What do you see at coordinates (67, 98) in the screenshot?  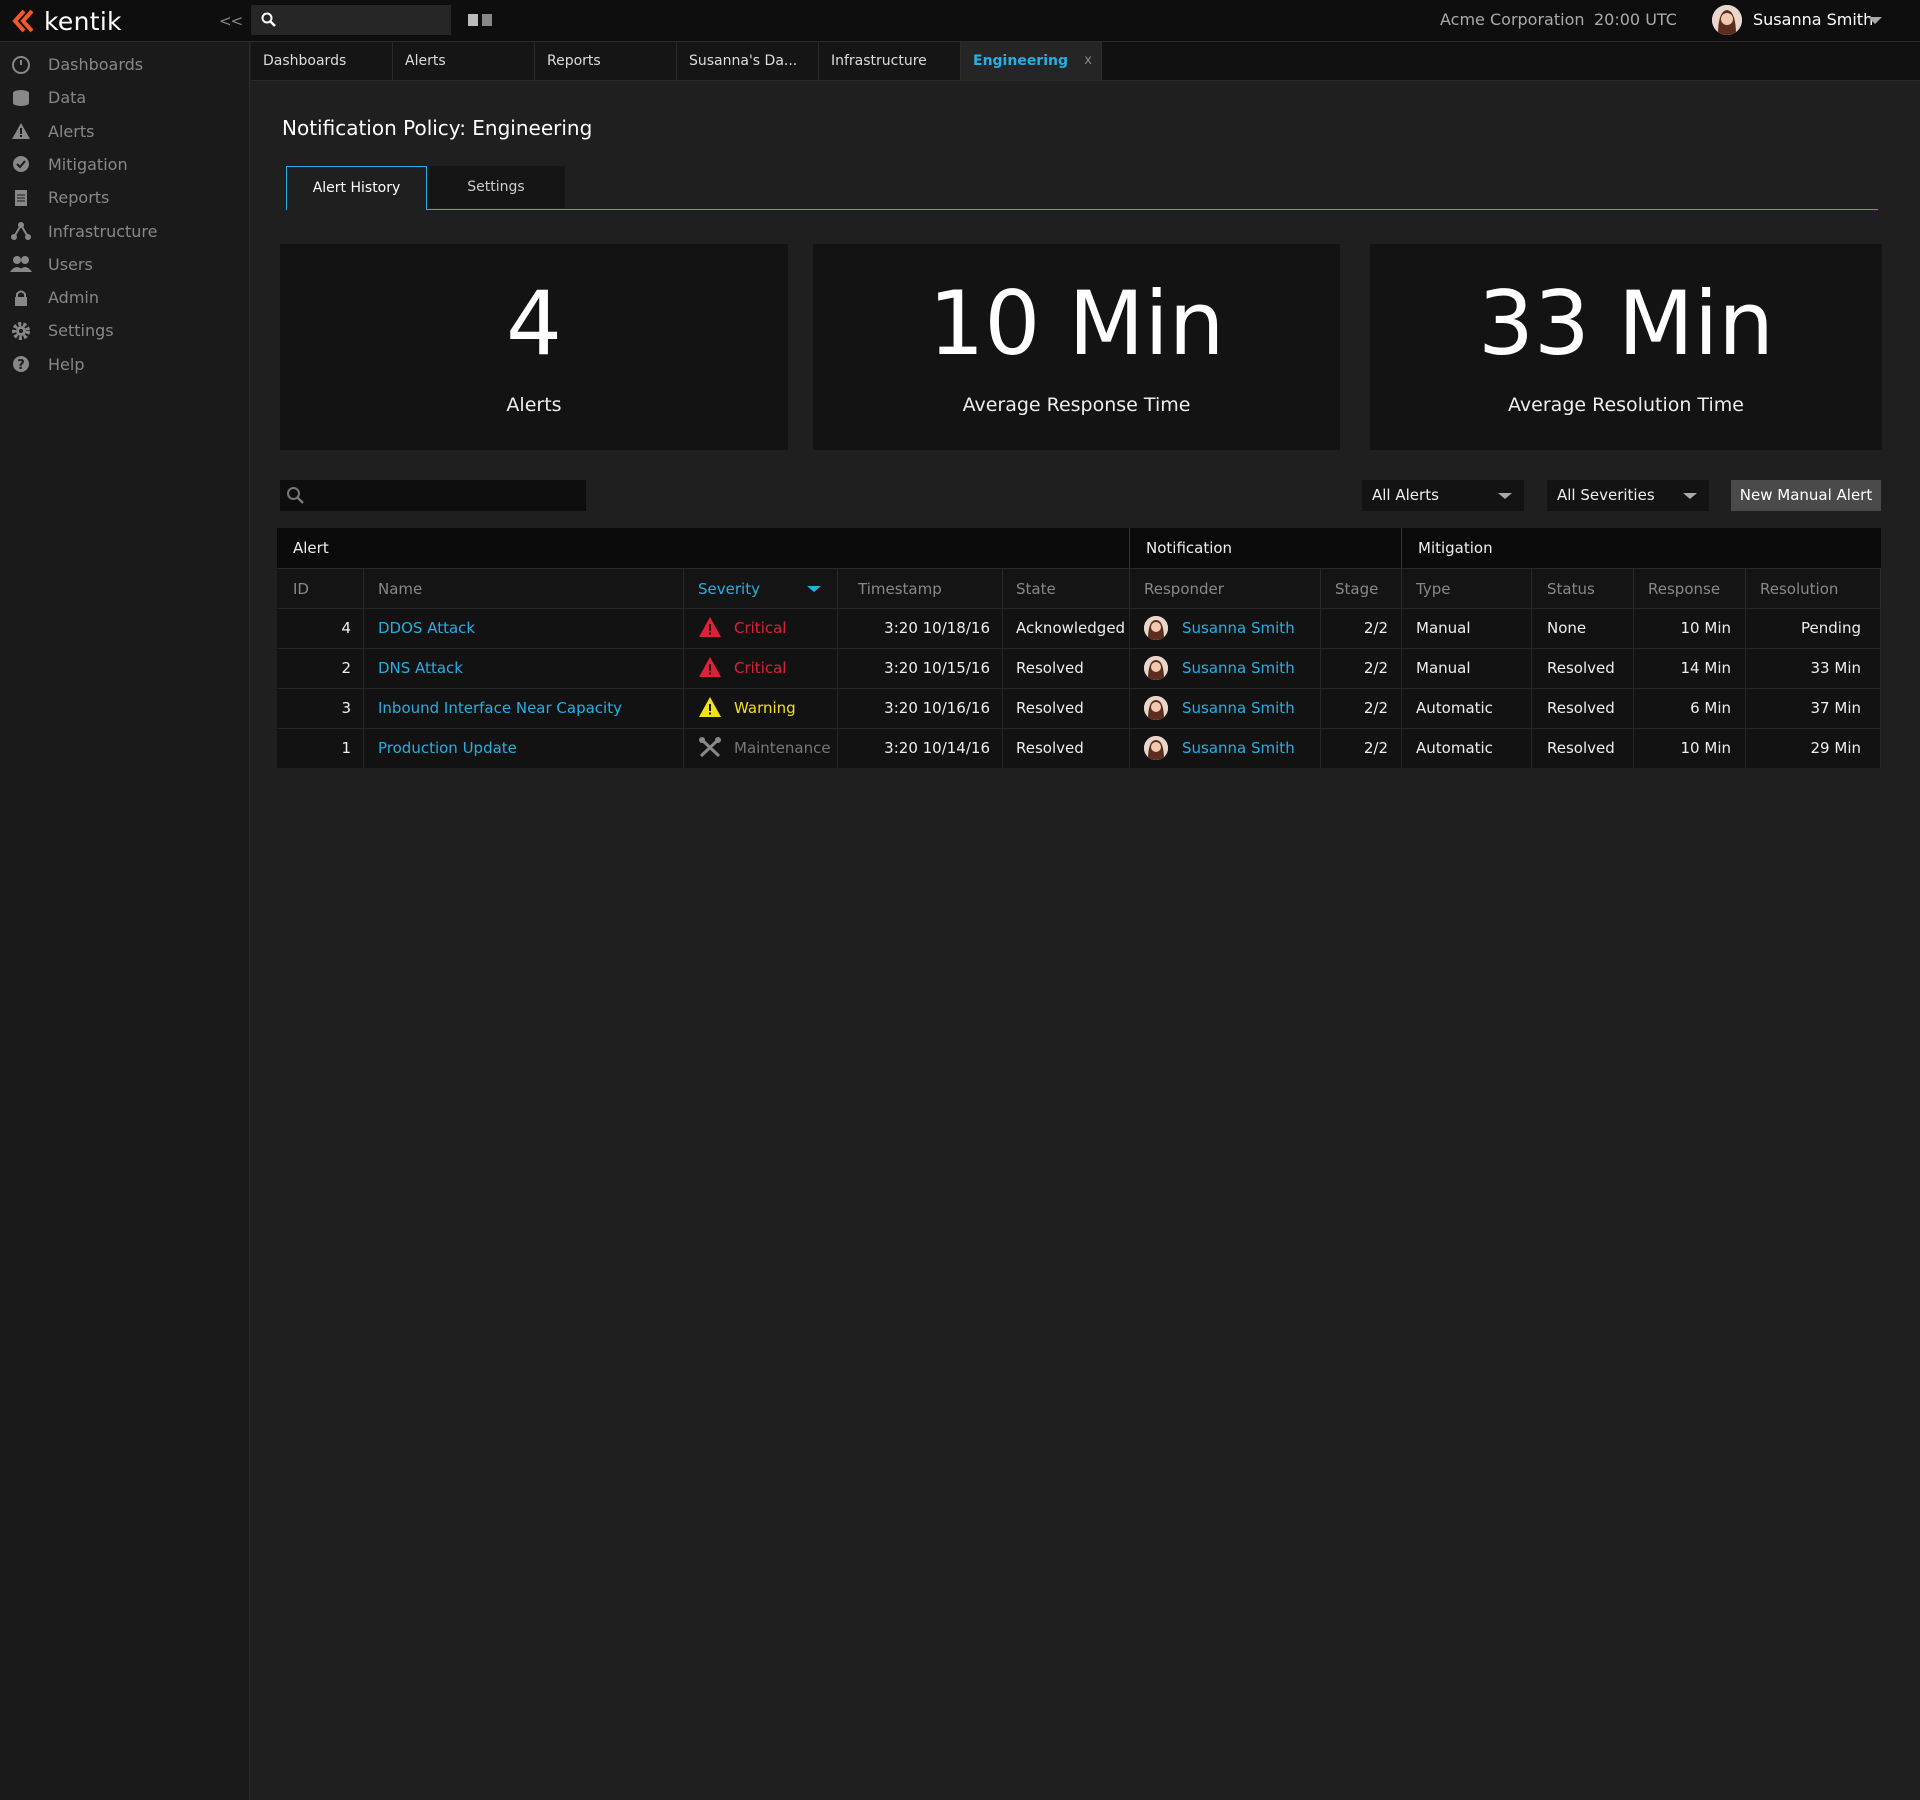 I see `sidebar-item-label: Data` at bounding box center [67, 98].